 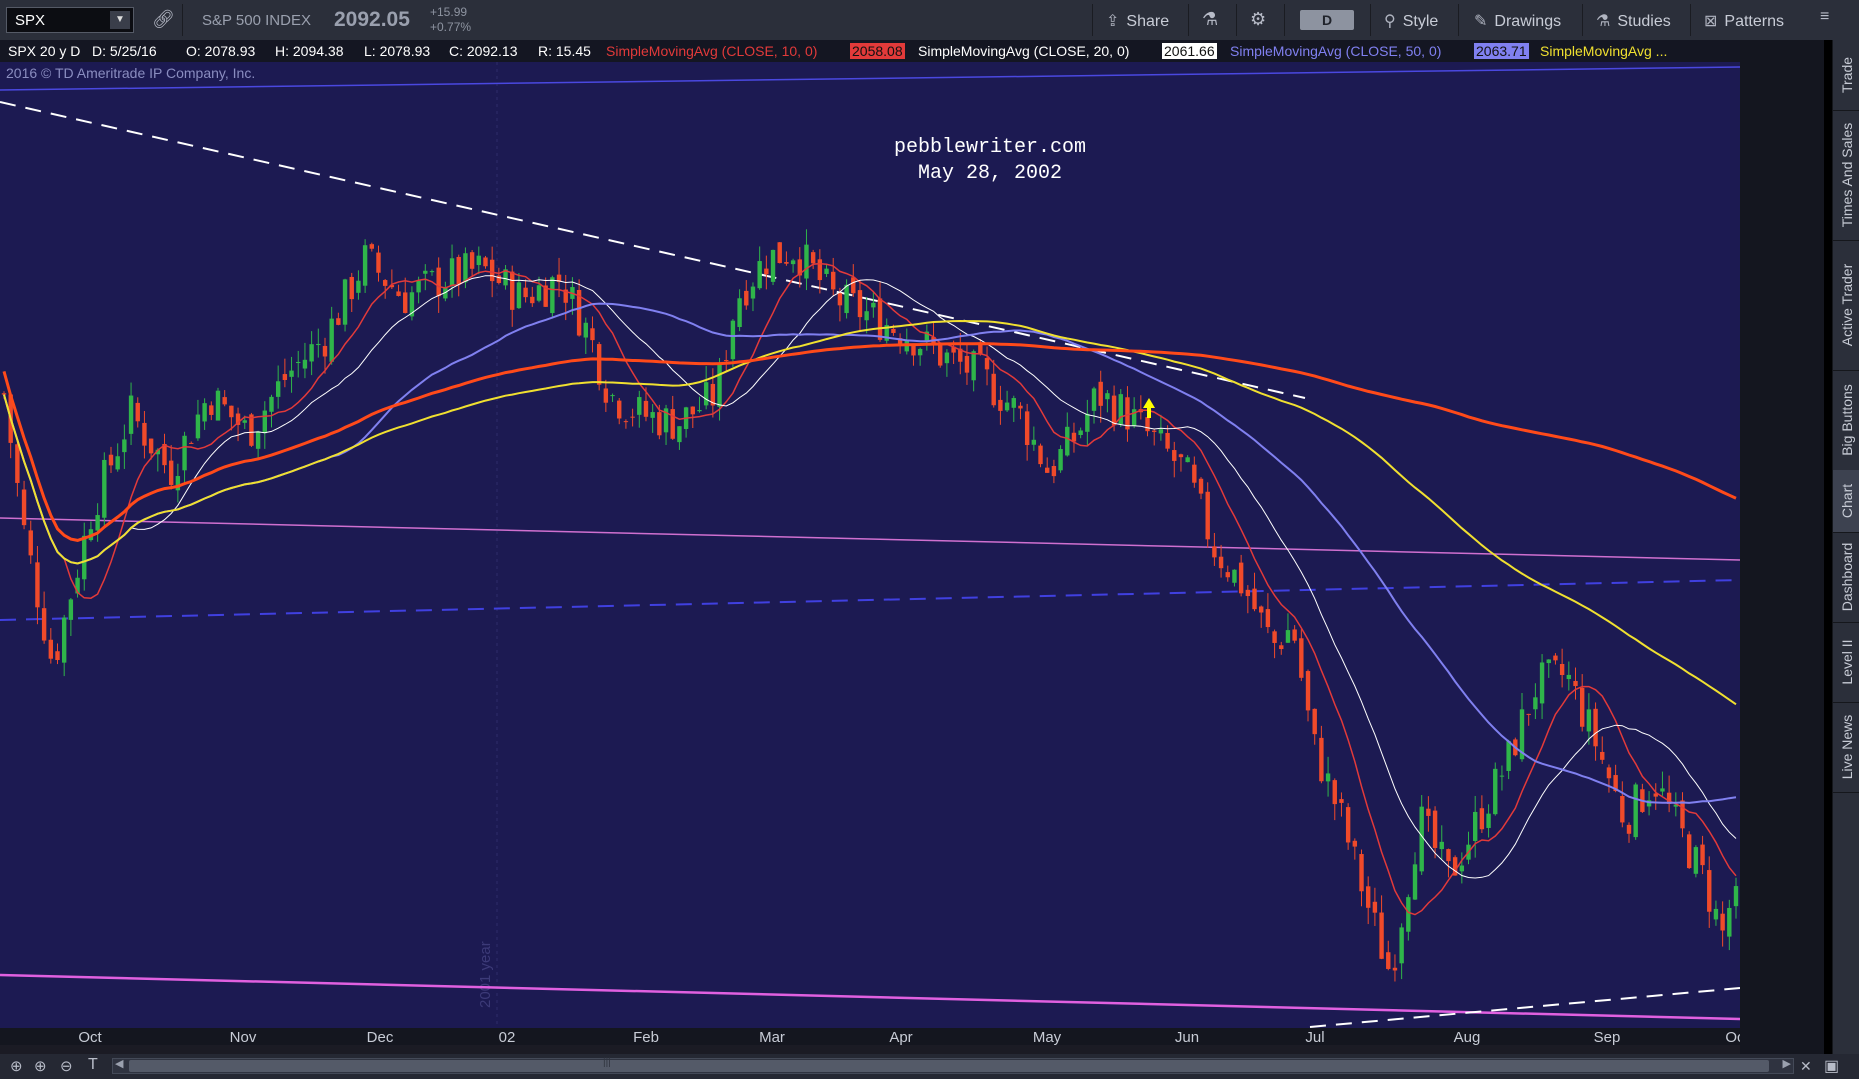 I want to click on legend-sma10: SimpleMovingAvg (CLOSE, 10, 0), so click(x=711, y=51).